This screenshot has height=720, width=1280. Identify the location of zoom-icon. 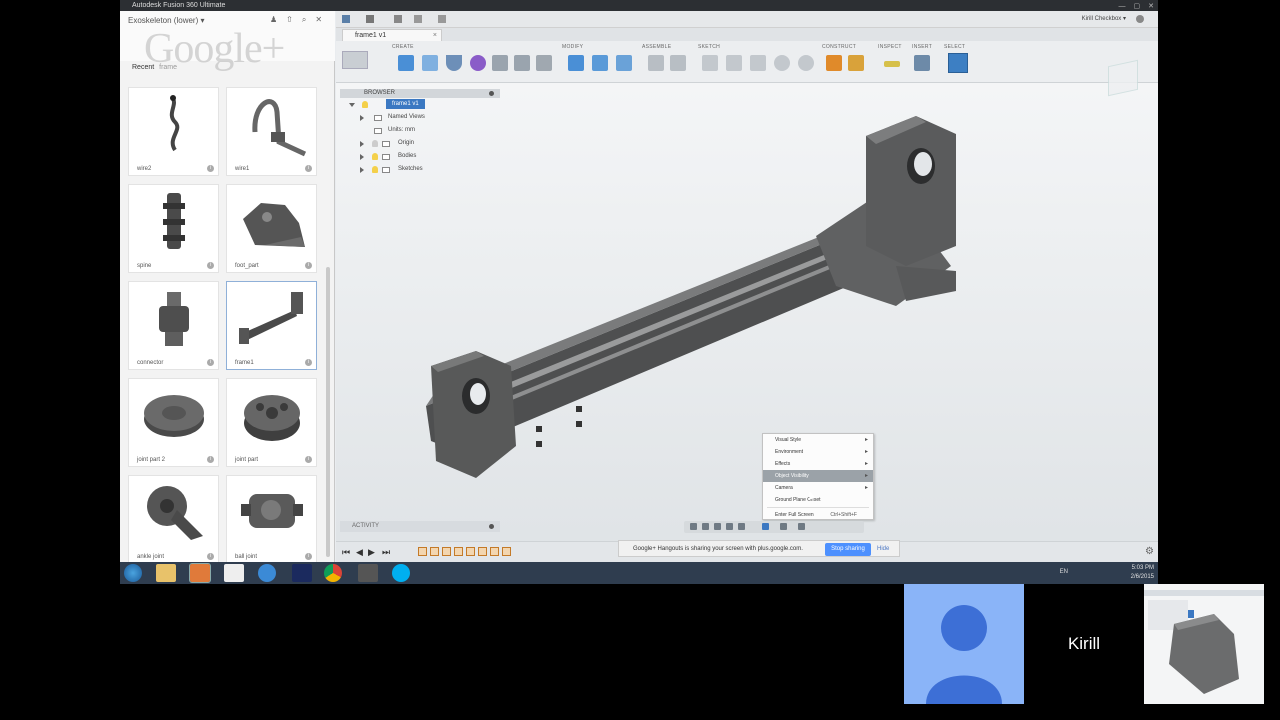
(729, 526).